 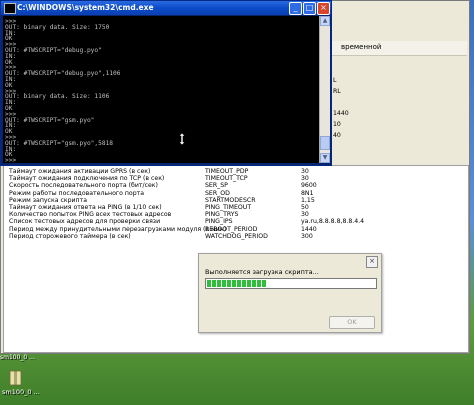 What do you see at coordinates (57, 27) in the screenshot?
I see `console-line: OUT: binary data. Size: 1750` at bounding box center [57, 27].